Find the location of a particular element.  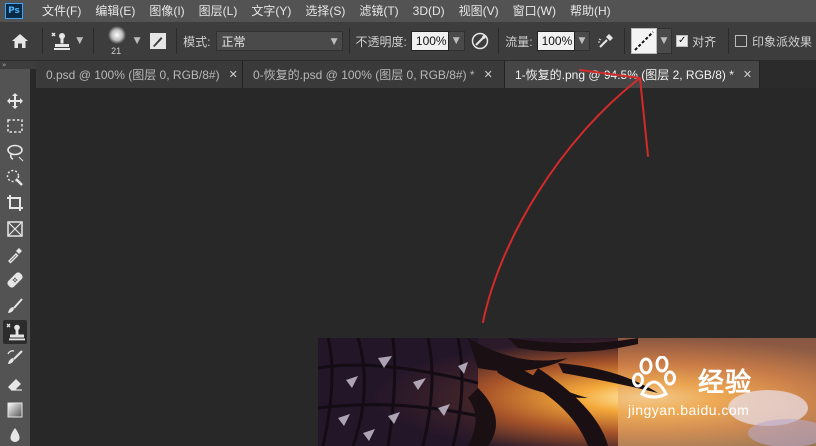

opacity-label: 不透明度: is located at coordinates (381, 41).